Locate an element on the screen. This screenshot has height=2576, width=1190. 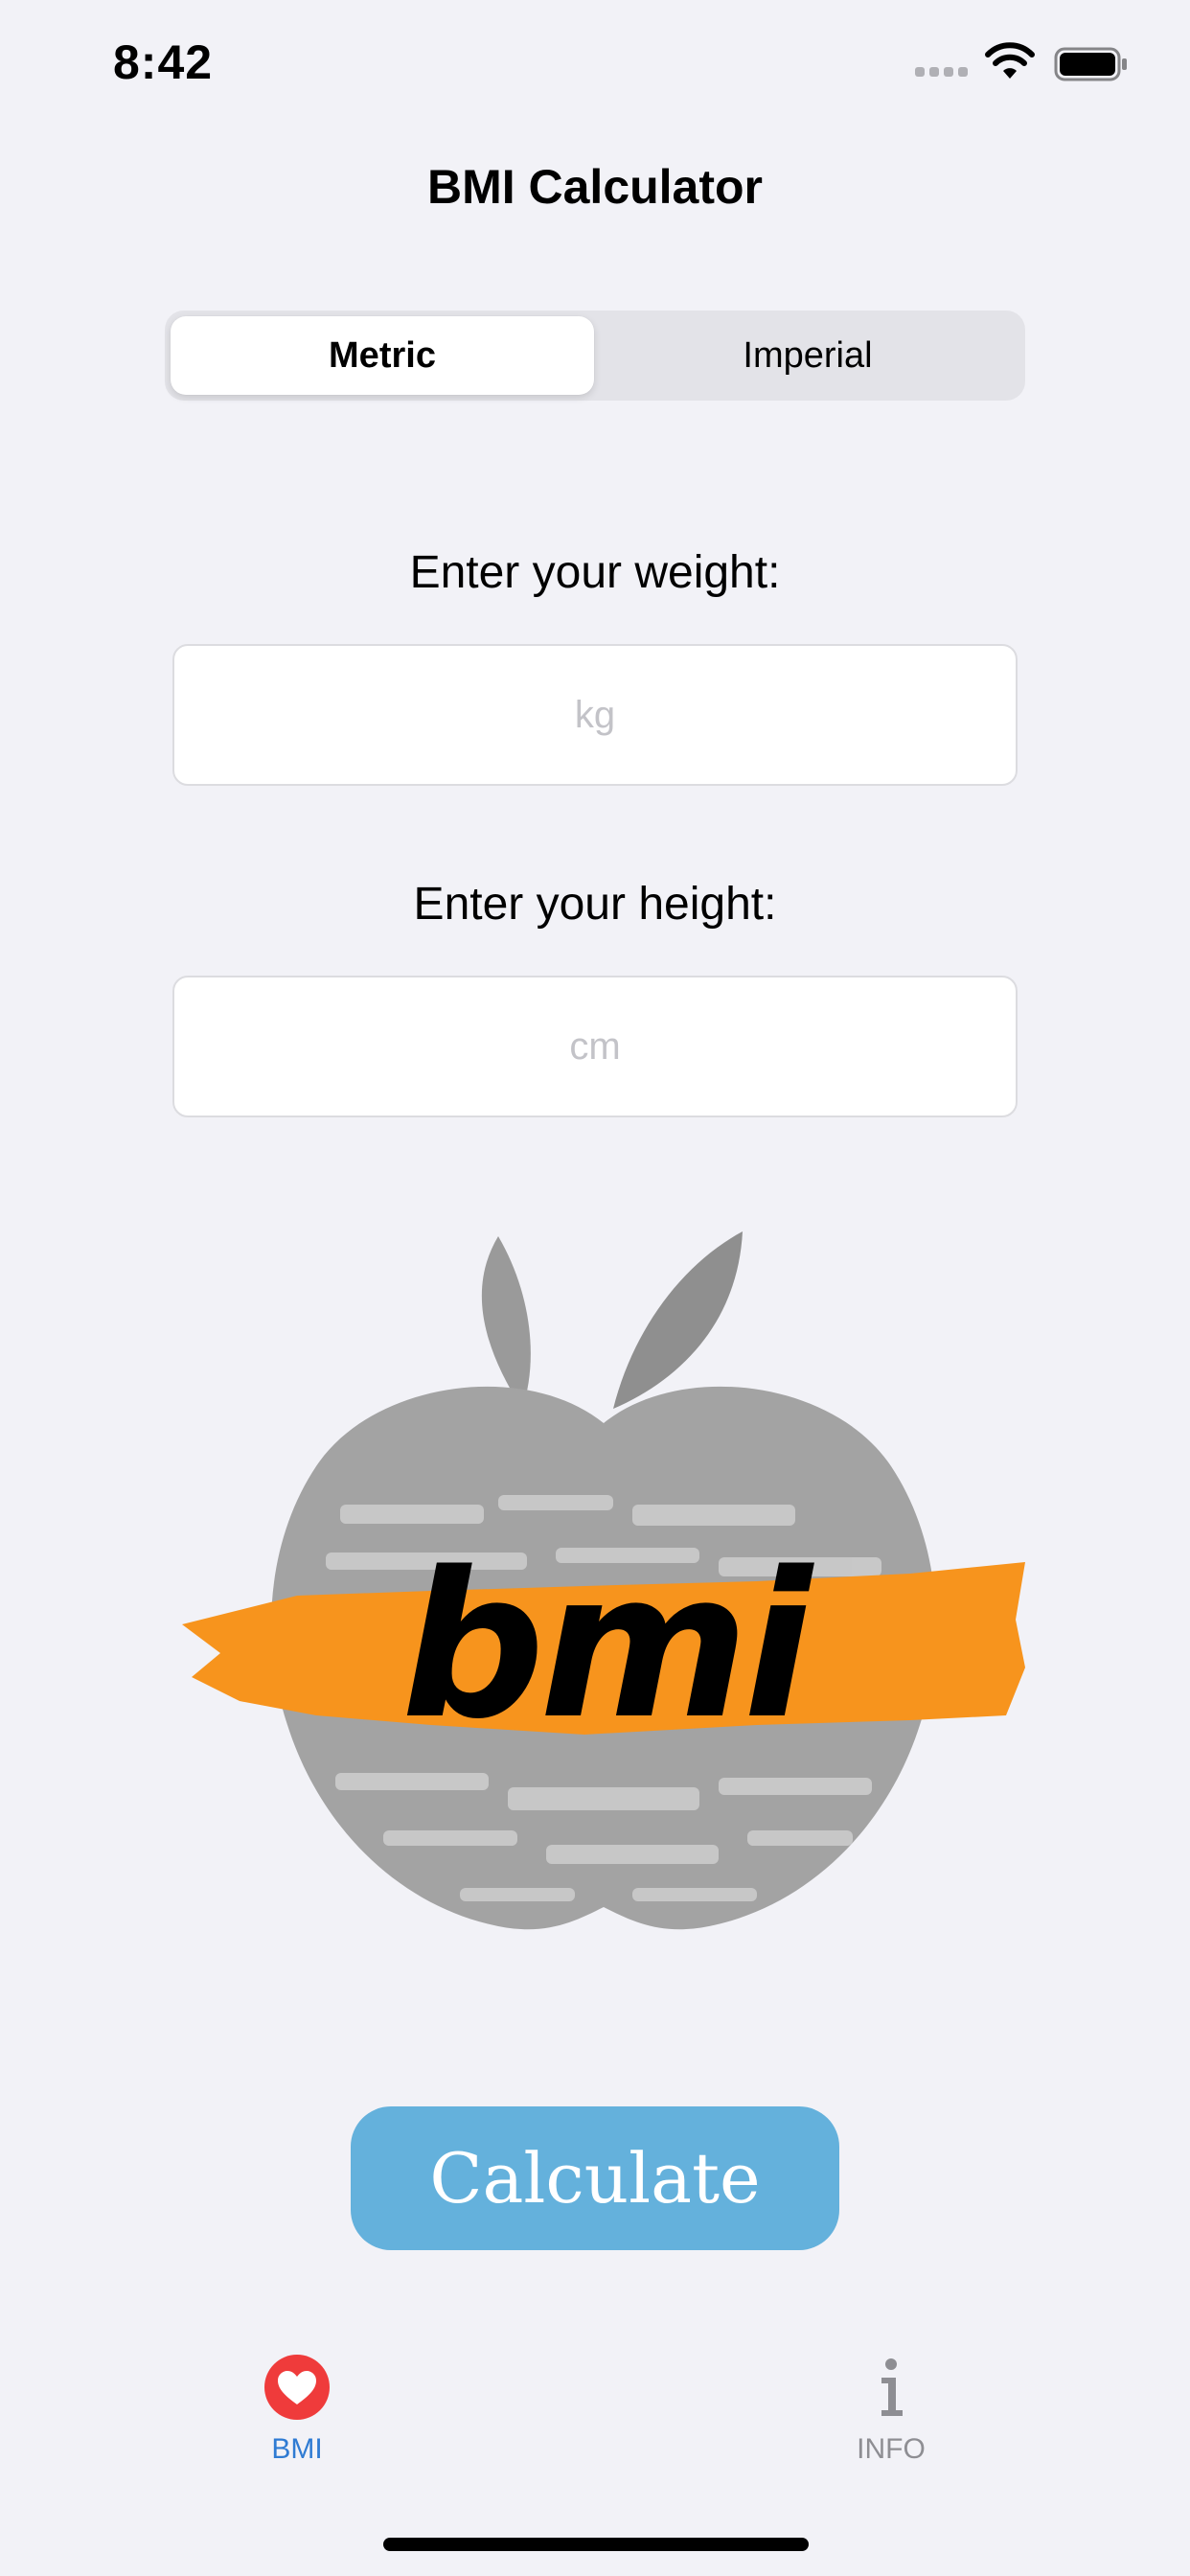
weight-label: Enter your weight: is located at coordinates (595, 572).